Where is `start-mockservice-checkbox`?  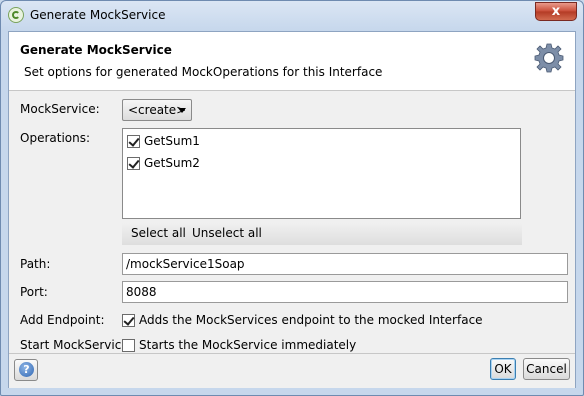 start-mockservice-checkbox is located at coordinates (128, 345).